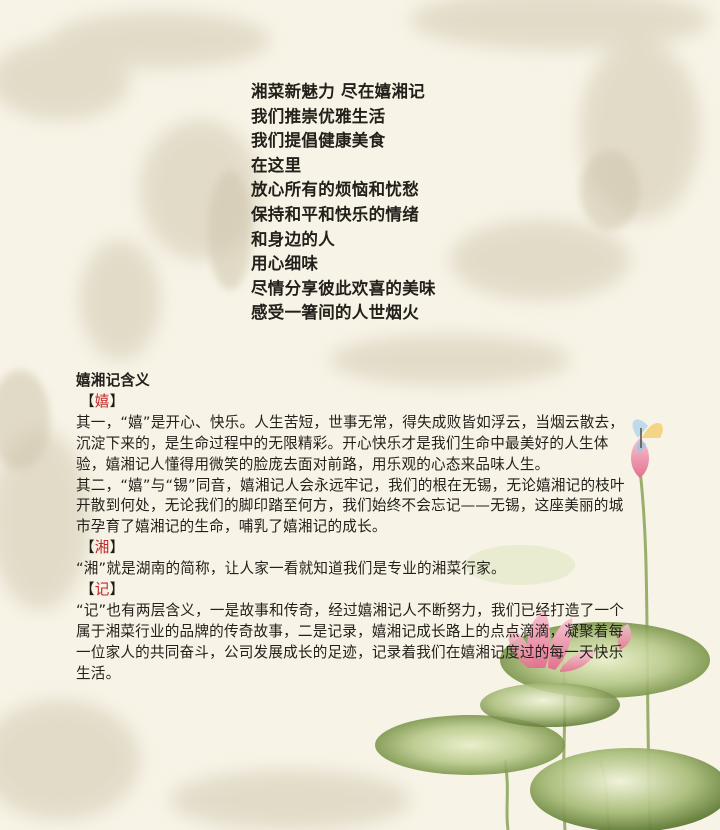 This screenshot has width=720, height=830. I want to click on section-key-ji: 【记】, so click(102, 590).